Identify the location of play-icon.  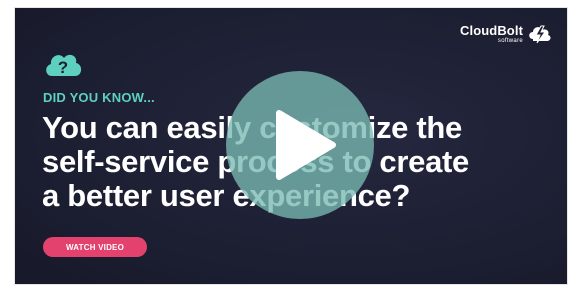
(306, 145).